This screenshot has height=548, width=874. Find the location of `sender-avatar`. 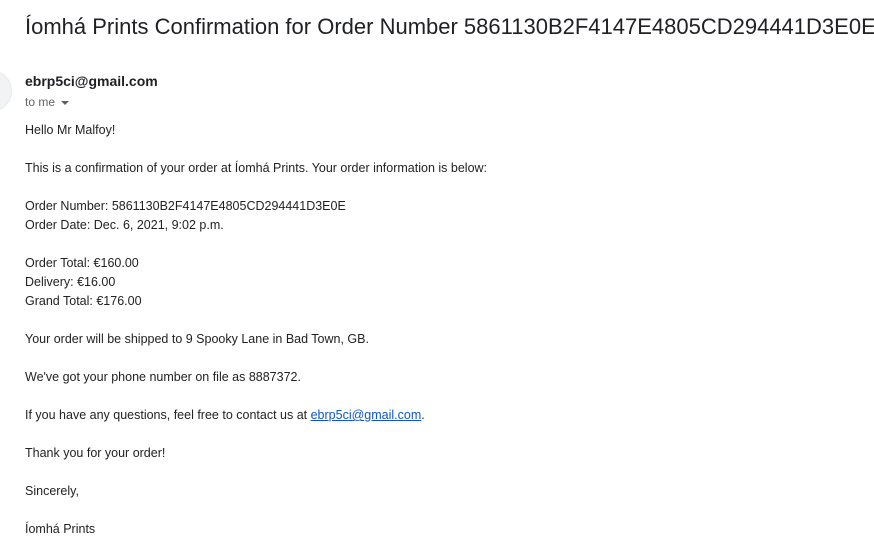

sender-avatar is located at coordinates (6, 91).